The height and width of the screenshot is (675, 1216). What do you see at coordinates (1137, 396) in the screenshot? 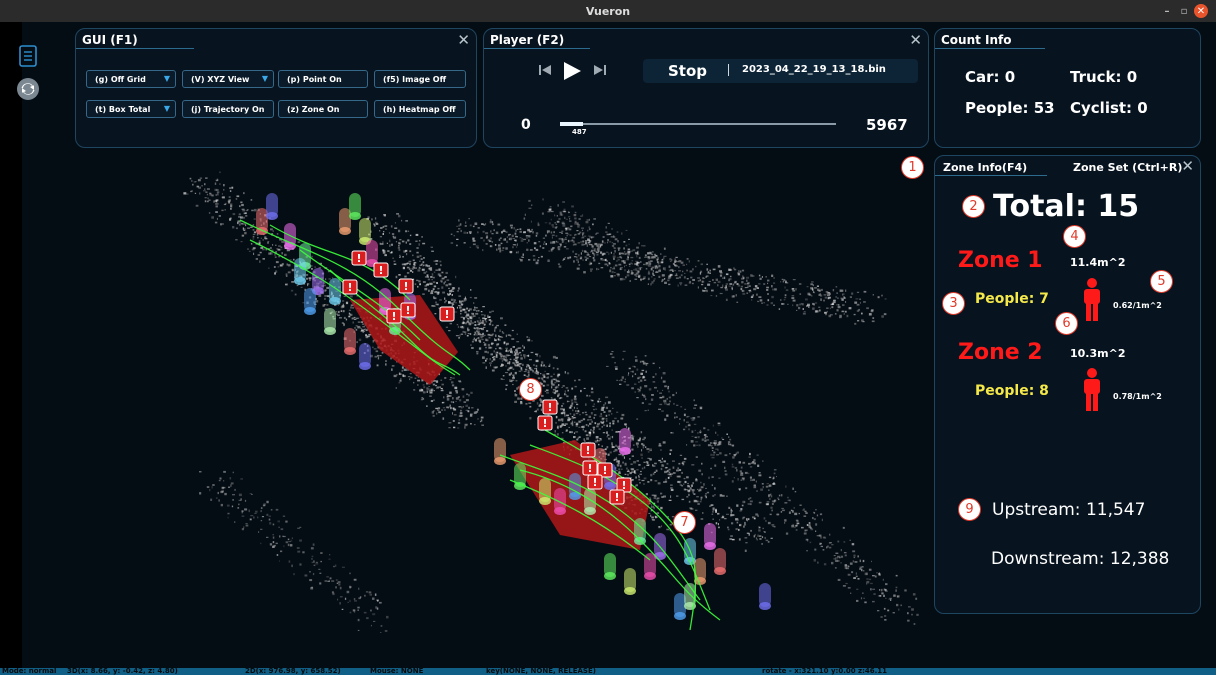
I see `zone-2-density: 0.78/1m^2` at bounding box center [1137, 396].